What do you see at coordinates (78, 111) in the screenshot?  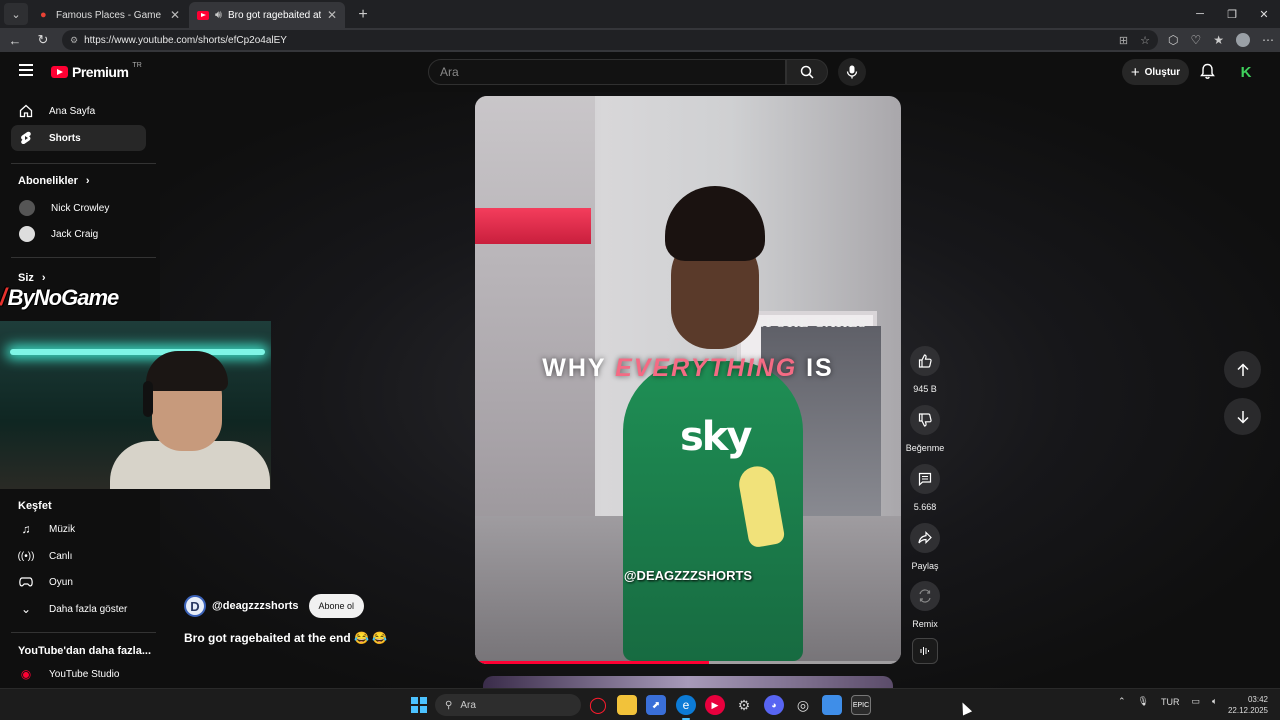 I see `sidebar-item-home: Ana Sayfa` at bounding box center [78, 111].